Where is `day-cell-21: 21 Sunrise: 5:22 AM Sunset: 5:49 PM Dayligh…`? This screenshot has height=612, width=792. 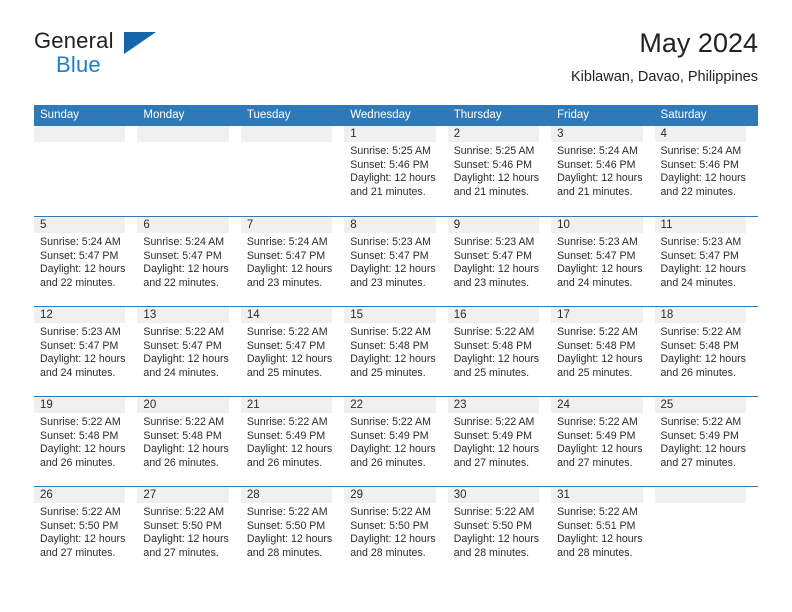
day-cell-21: 21 Sunrise: 5:22 AM Sunset: 5:49 PM Dayligh… is located at coordinates (292, 441).